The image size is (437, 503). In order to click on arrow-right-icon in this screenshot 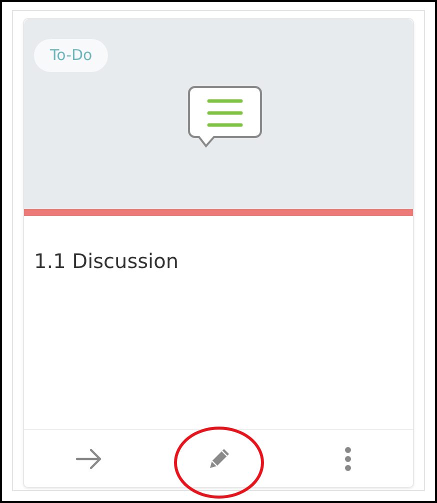, I will do `click(88, 459)`.